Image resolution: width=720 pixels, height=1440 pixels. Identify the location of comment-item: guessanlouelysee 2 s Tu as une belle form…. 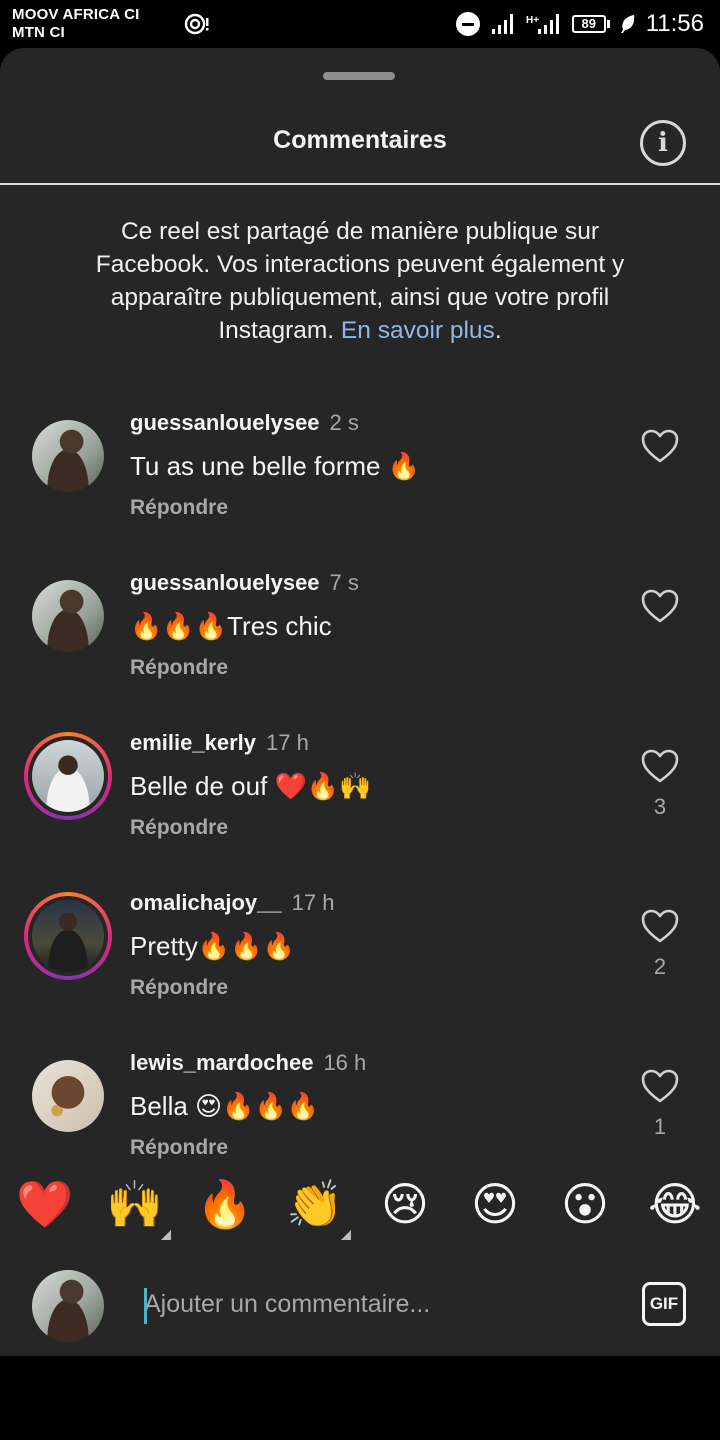
(360, 495).